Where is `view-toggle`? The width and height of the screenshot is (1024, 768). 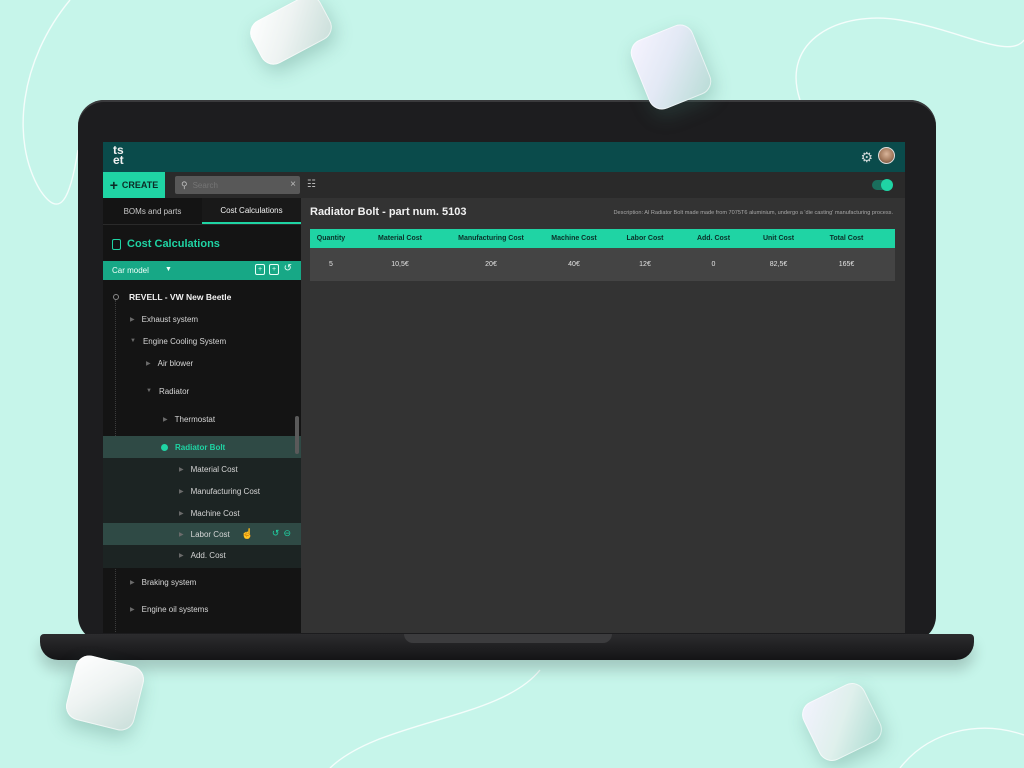
view-toggle is located at coordinates (882, 185).